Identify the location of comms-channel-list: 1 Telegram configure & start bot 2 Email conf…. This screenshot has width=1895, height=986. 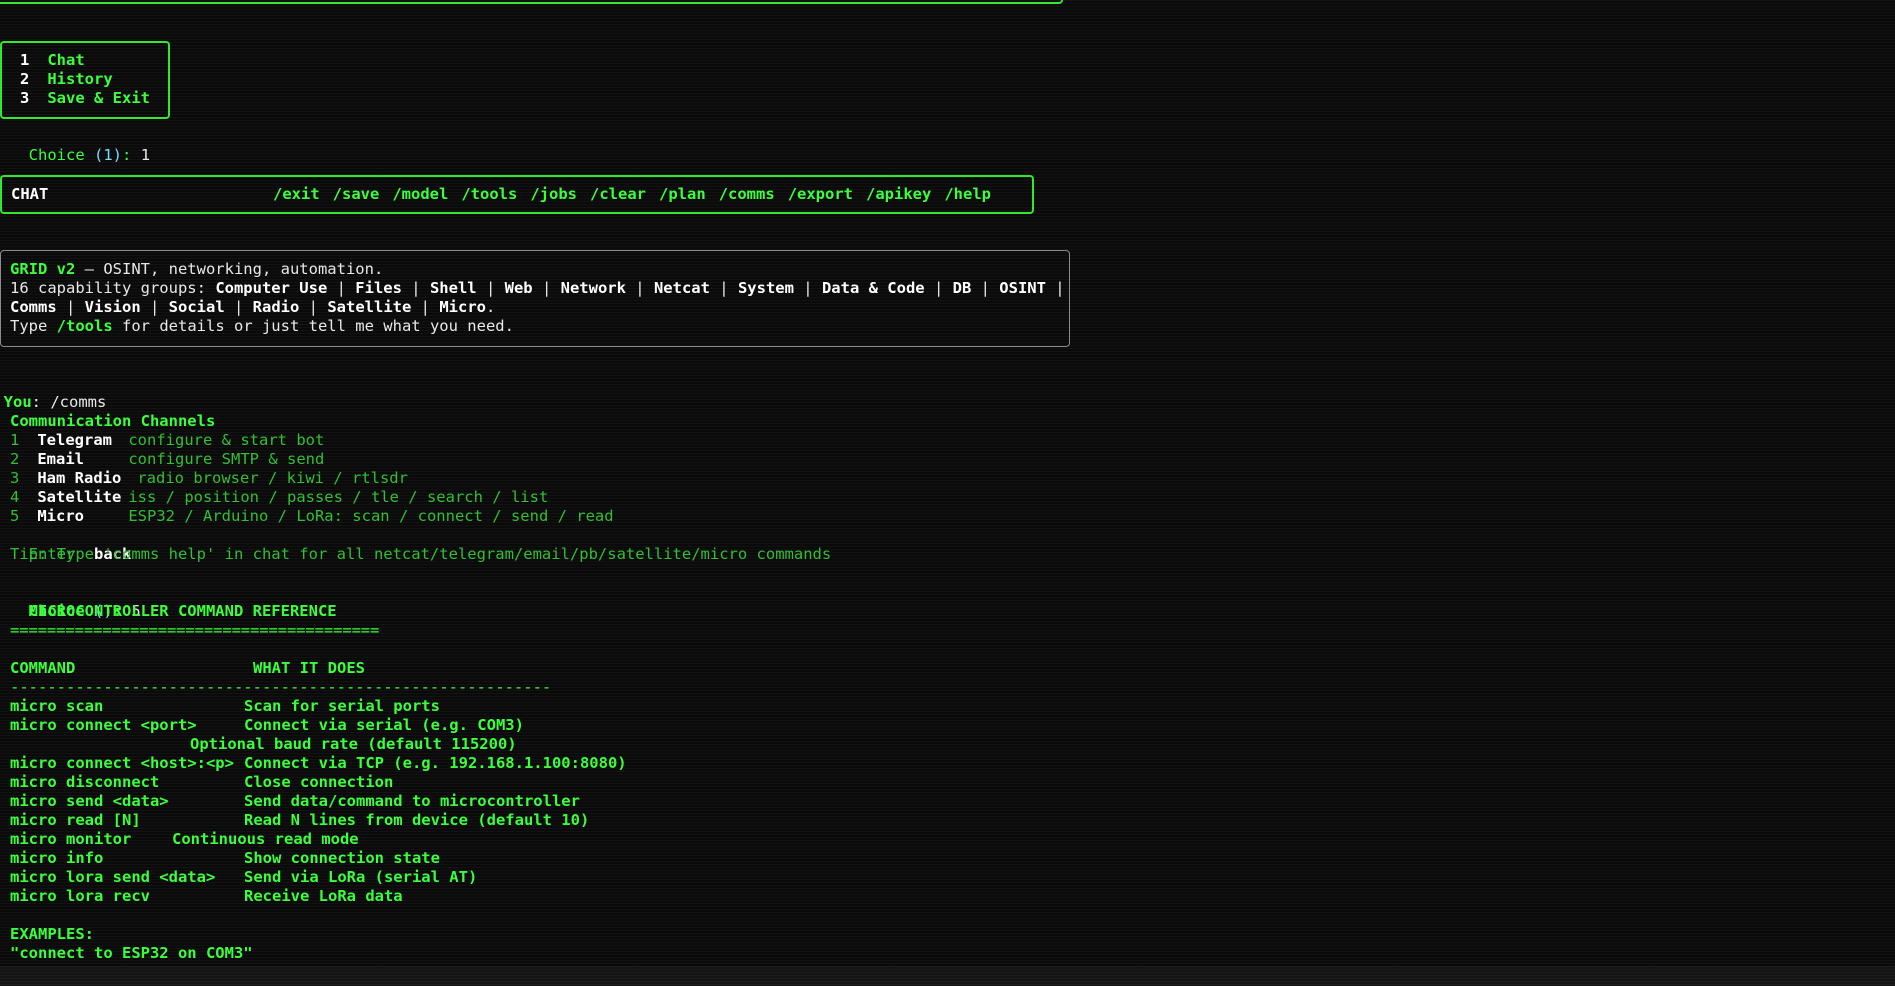
(312, 478).